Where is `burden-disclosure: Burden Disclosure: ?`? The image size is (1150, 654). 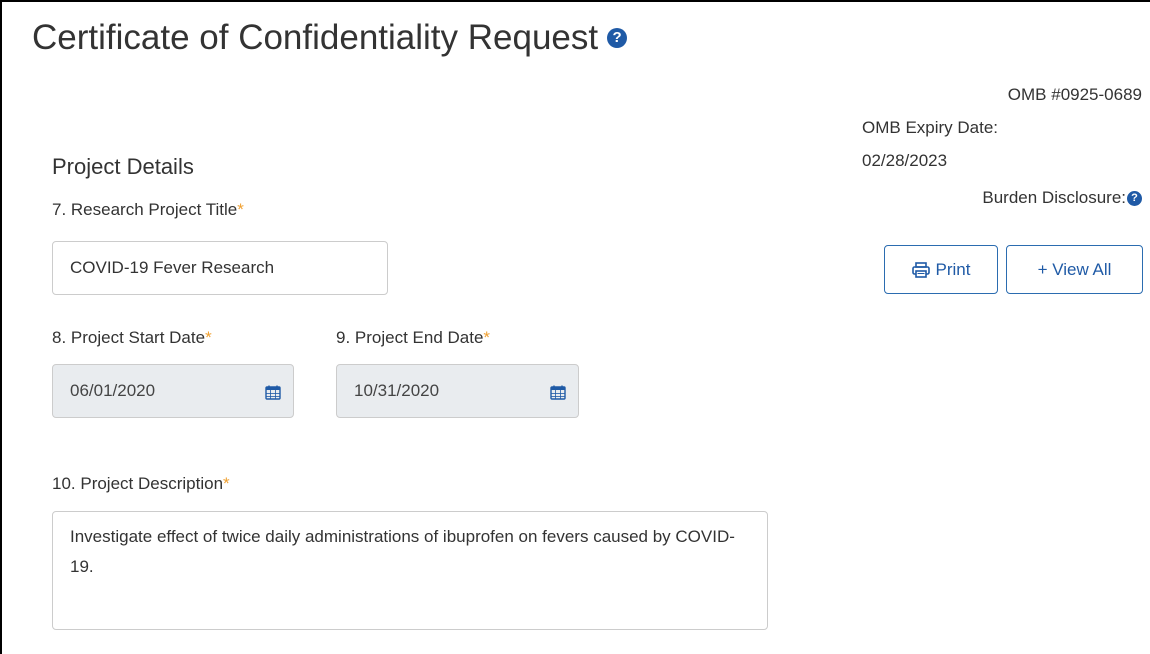
burden-disclosure: Burden Disclosure: ? is located at coordinates (1062, 198).